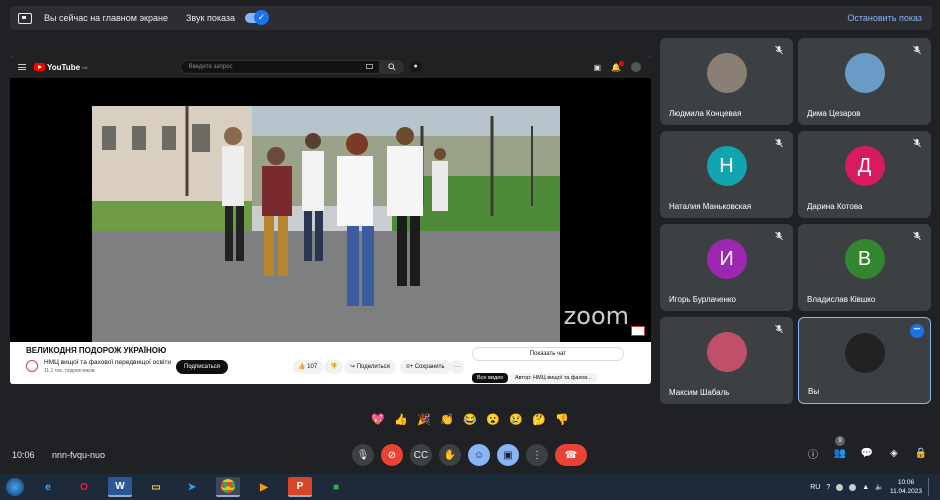 The width and height of the screenshot is (940, 500). Describe the element at coordinates (334, 367) in the screenshot. I see `dislike-button: 👎` at that location.